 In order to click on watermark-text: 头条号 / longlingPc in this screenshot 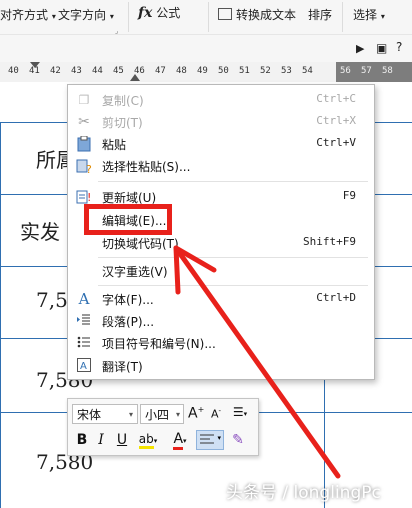, I will do `click(303, 493)`.